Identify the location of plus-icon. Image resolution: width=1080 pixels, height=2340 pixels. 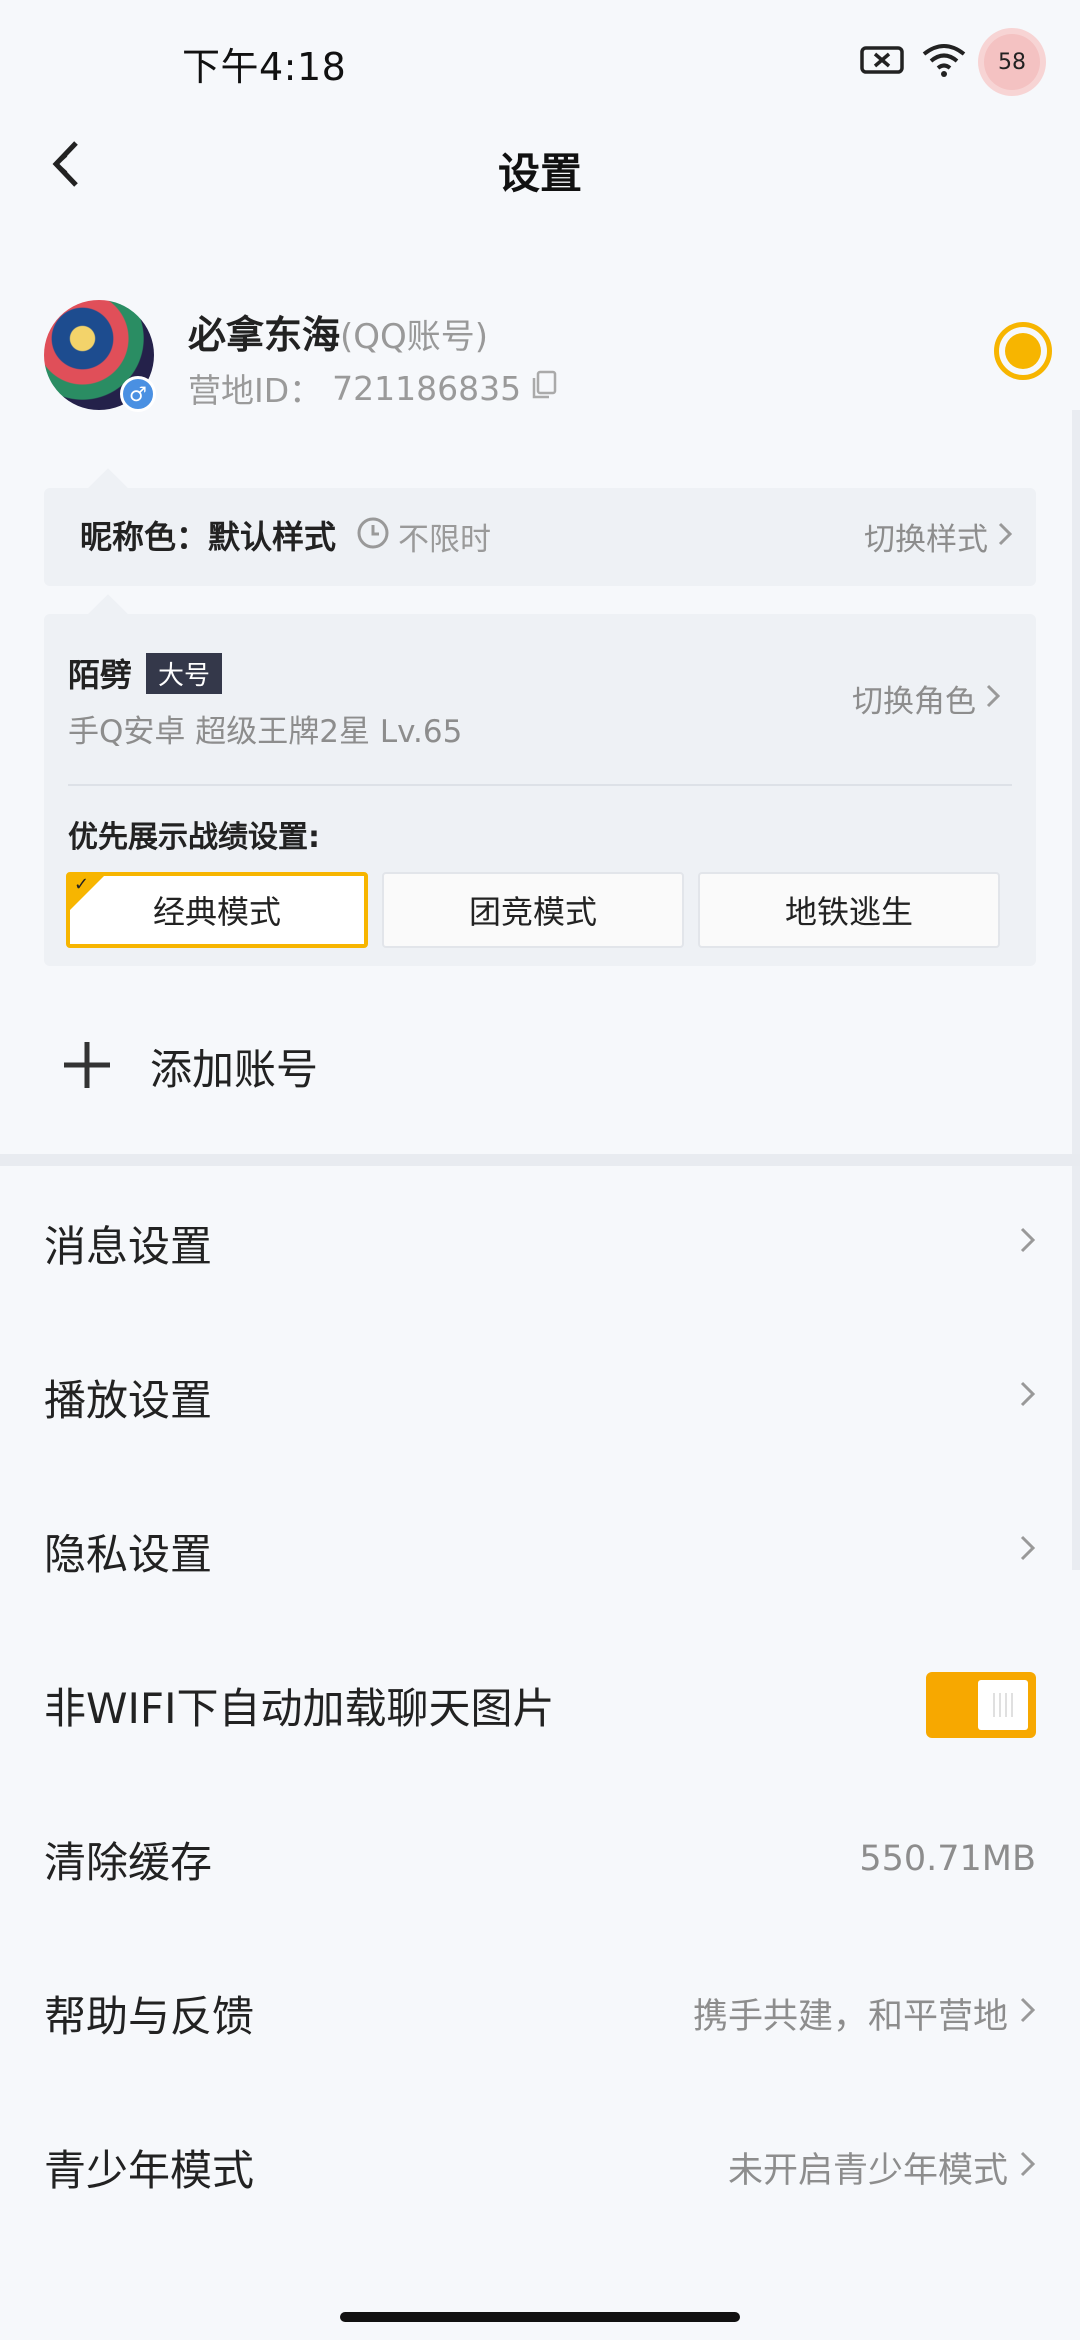
(87, 1067).